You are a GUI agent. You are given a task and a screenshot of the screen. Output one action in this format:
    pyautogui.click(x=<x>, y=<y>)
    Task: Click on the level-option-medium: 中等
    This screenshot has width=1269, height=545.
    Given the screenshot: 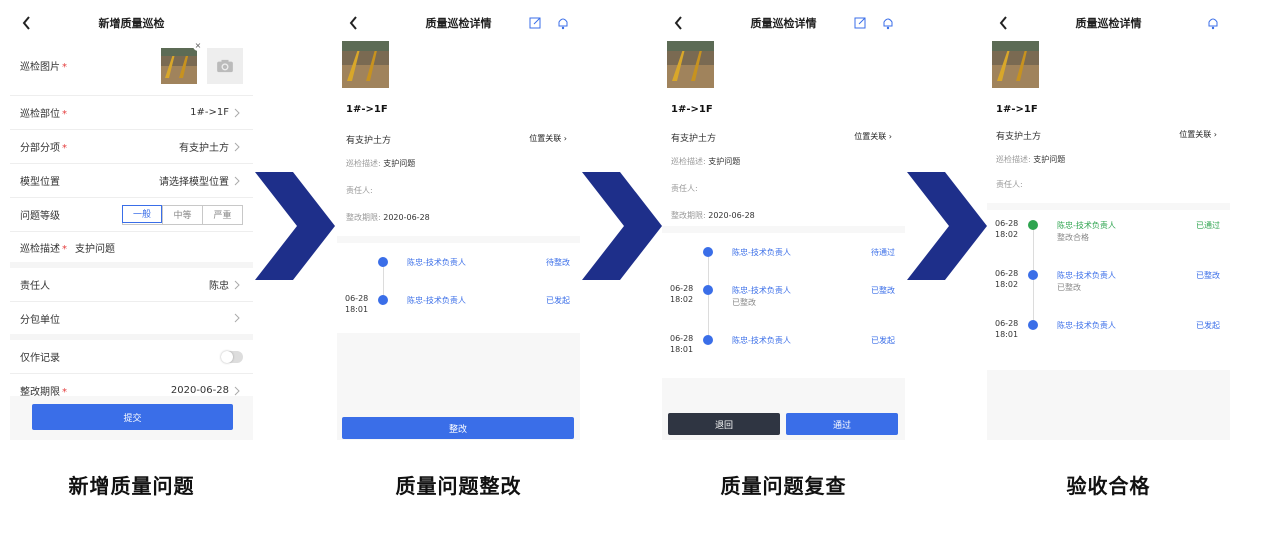 What is the action you would take?
    pyautogui.click(x=182, y=214)
    